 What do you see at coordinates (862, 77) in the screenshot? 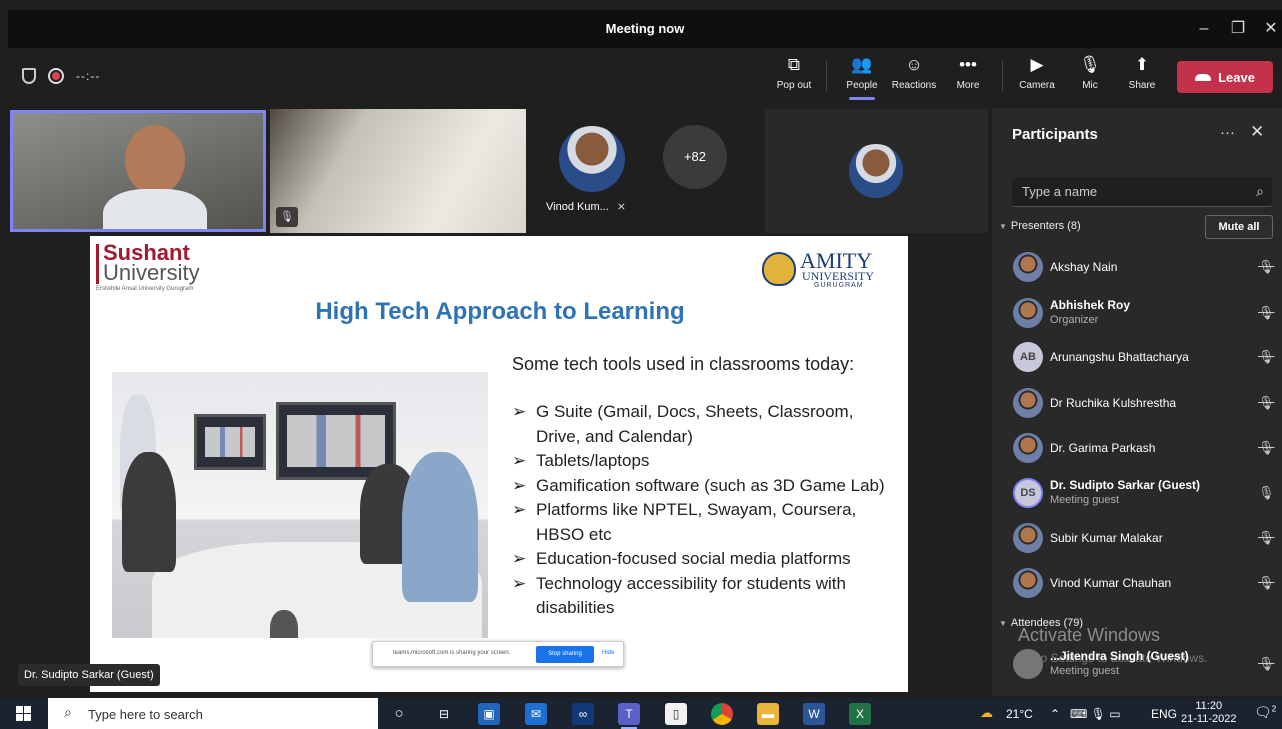
I see `people-button: 👥 People` at bounding box center [862, 77].